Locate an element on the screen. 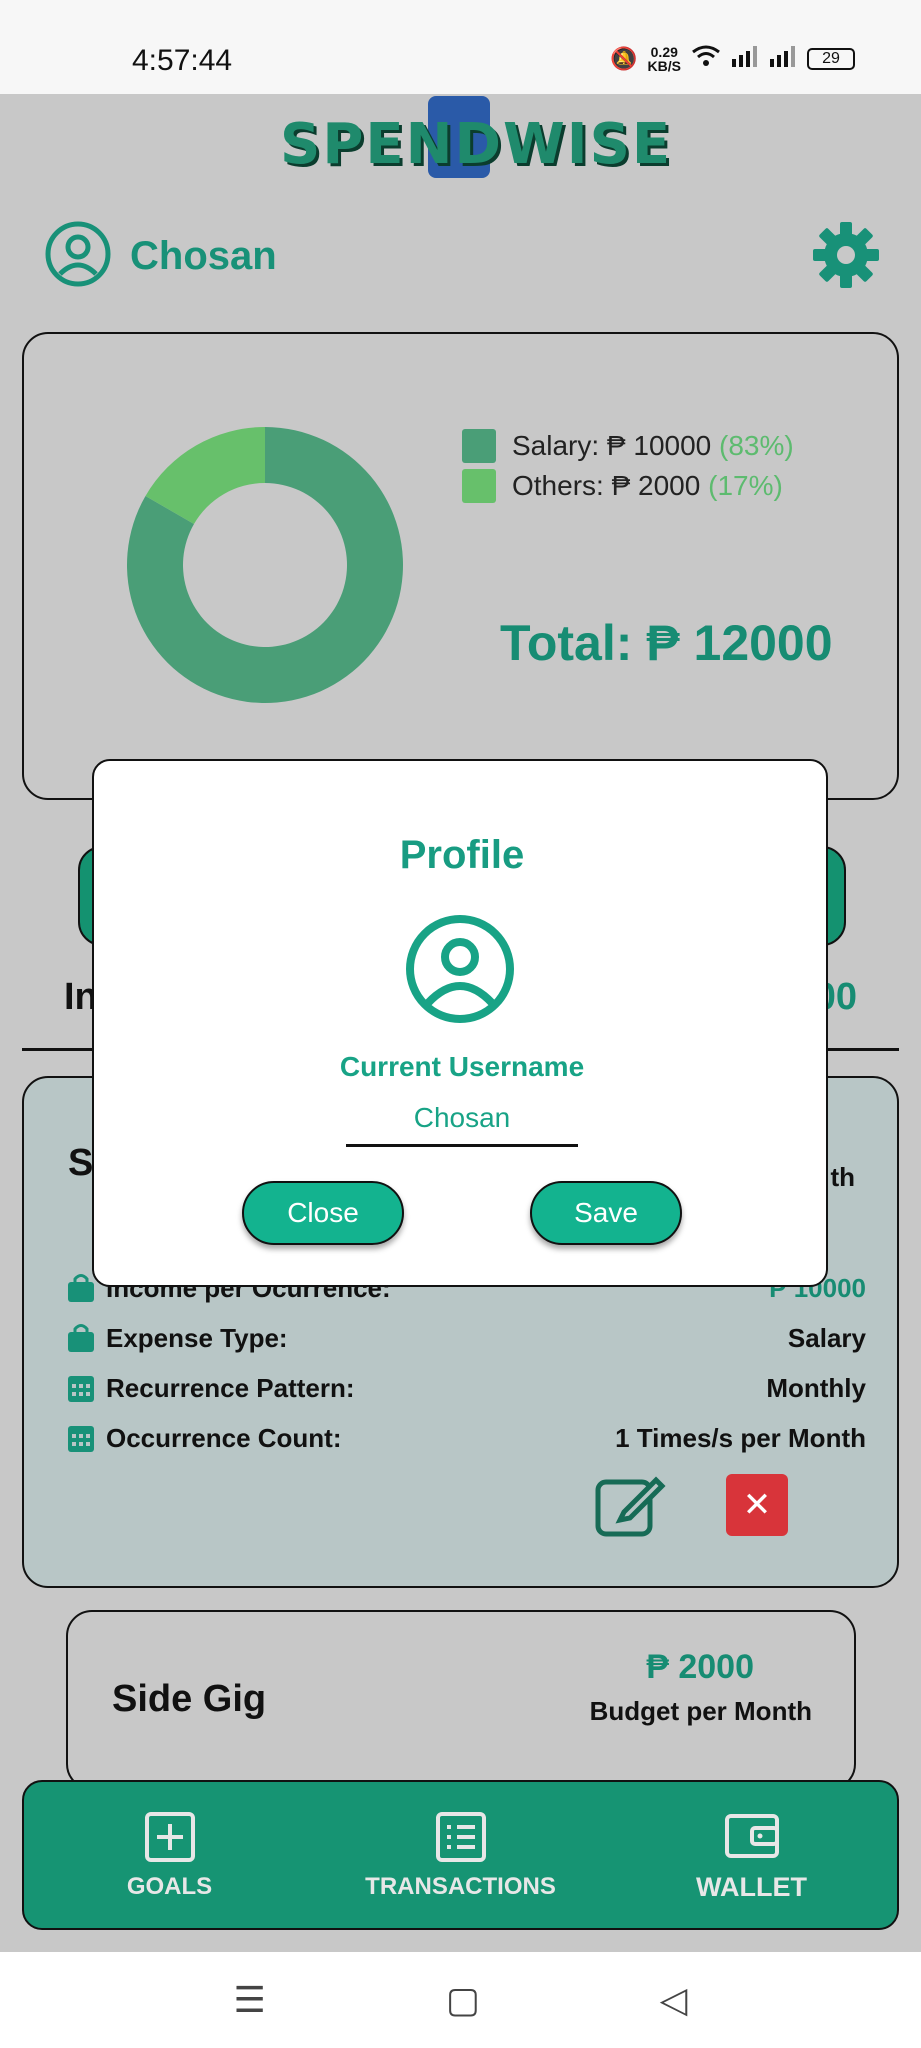  detail-value: Monthly is located at coordinates (816, 1387).